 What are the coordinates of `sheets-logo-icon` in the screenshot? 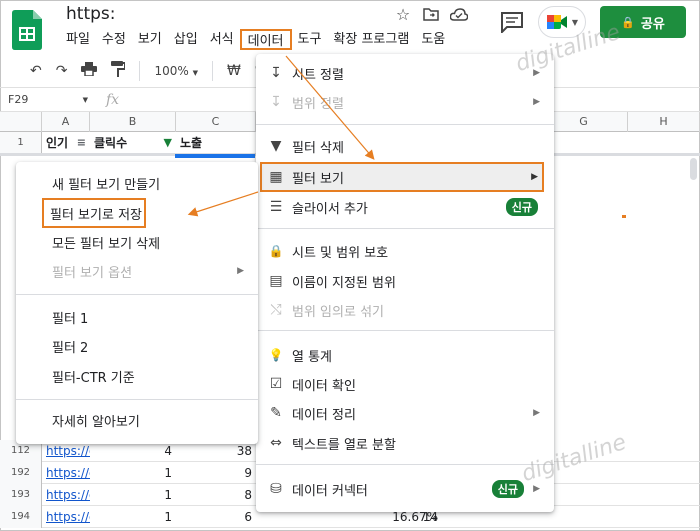 It's located at (27, 30).